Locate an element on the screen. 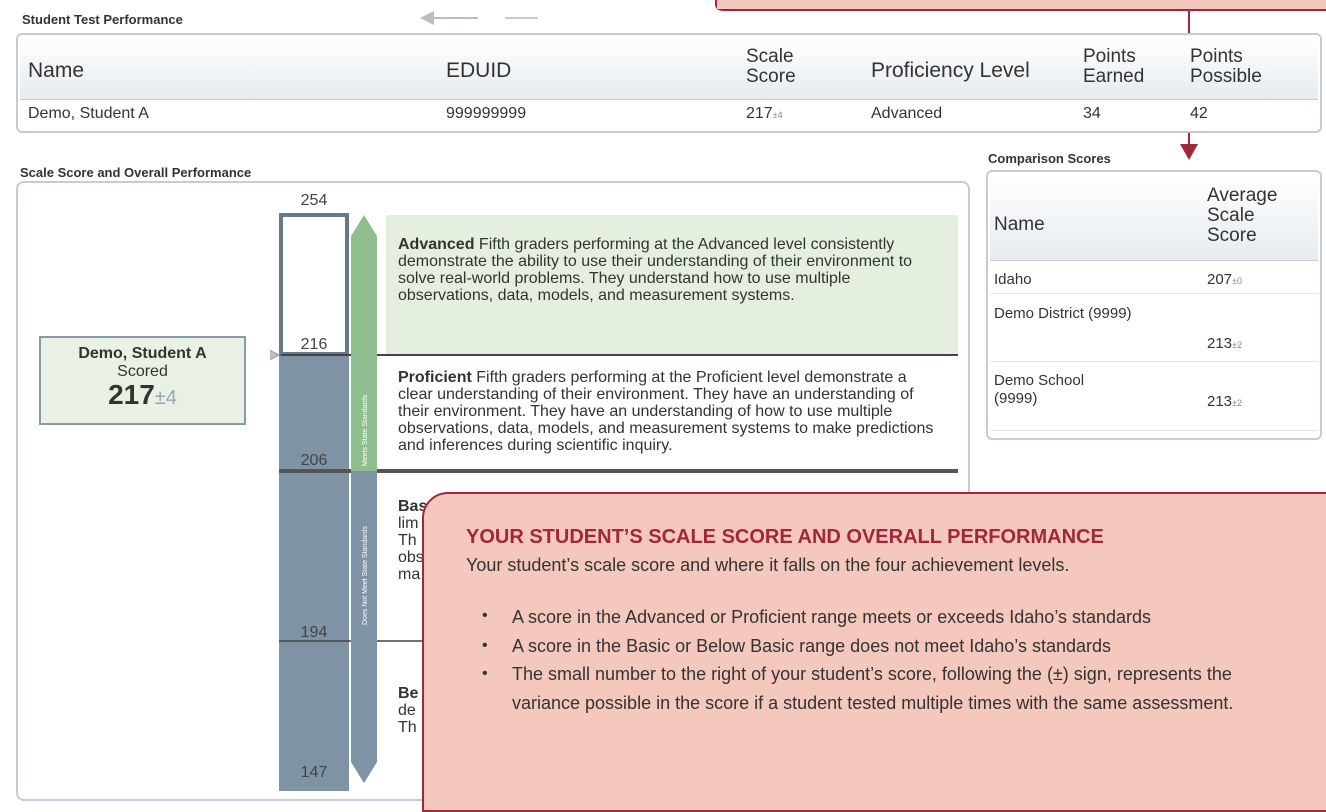  below-frag-1: de is located at coordinates (407, 710).